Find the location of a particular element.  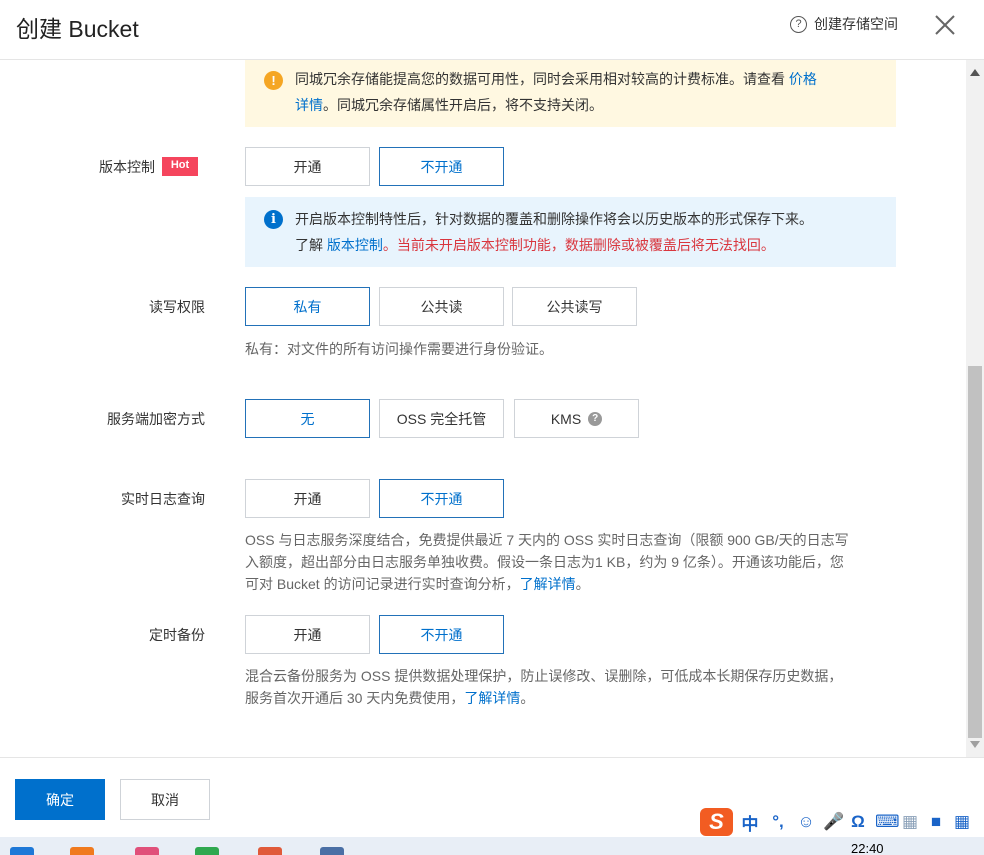

toolbox-grid-icon: ▦ is located at coordinates (962, 822).